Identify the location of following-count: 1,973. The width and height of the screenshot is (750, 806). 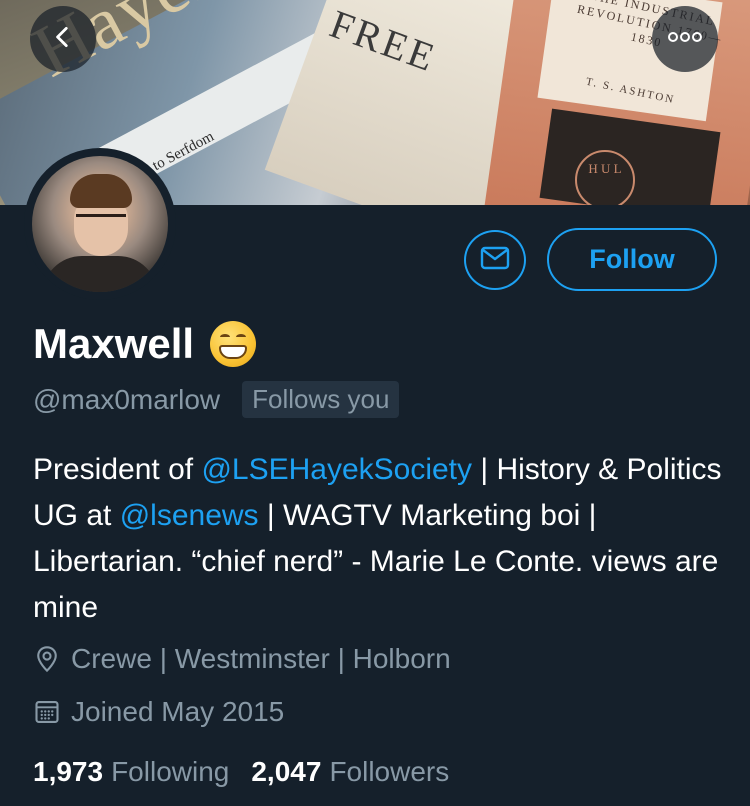
(68, 771).